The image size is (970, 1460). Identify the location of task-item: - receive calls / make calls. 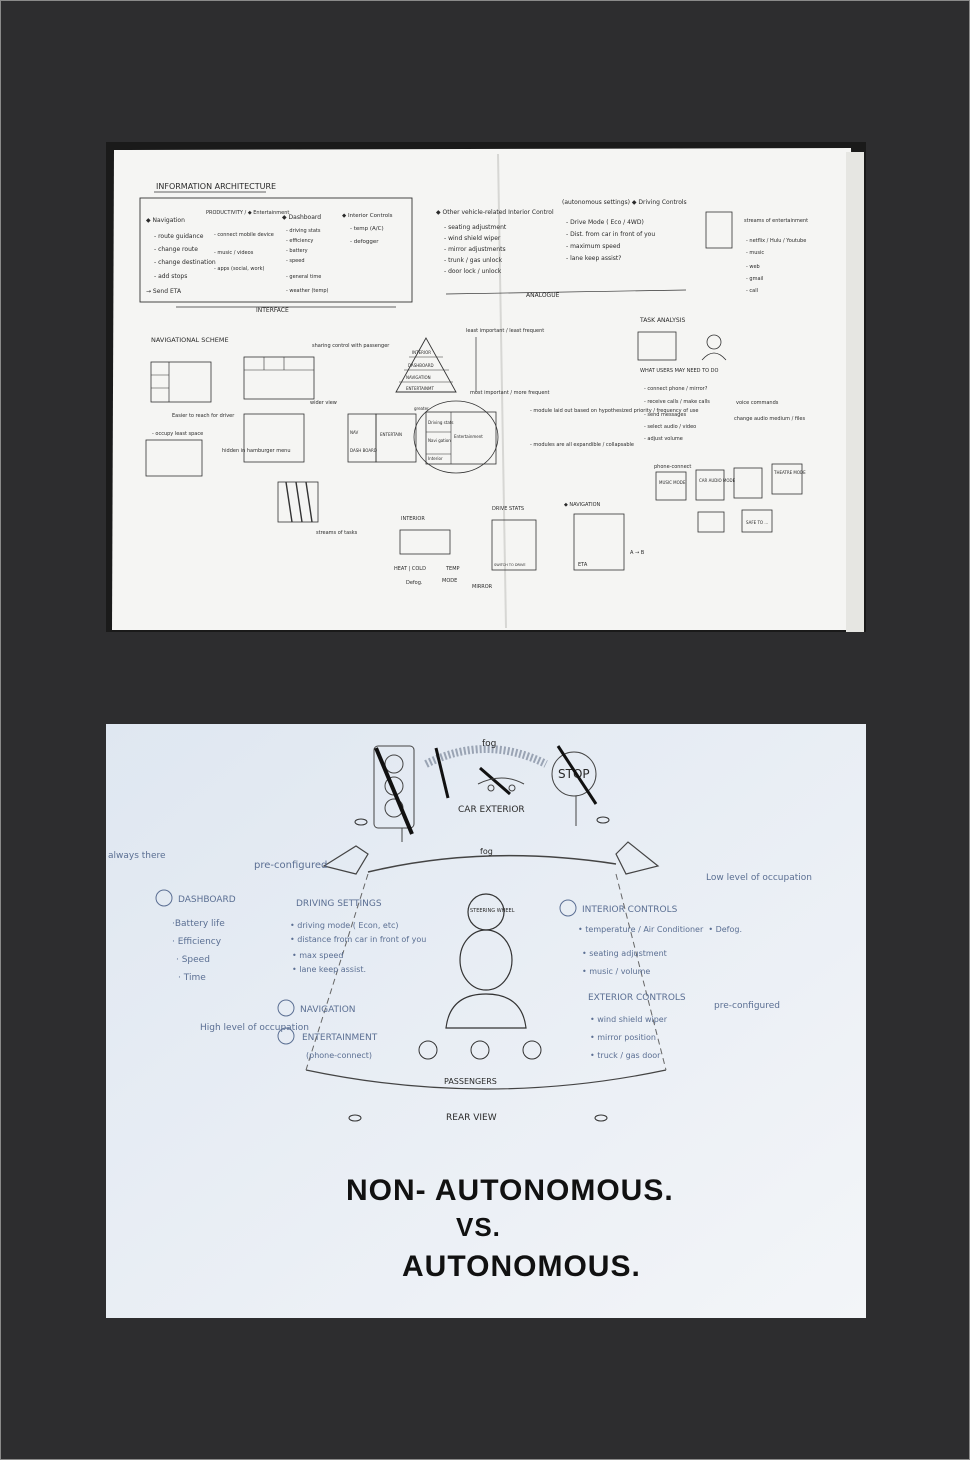
(677, 402).